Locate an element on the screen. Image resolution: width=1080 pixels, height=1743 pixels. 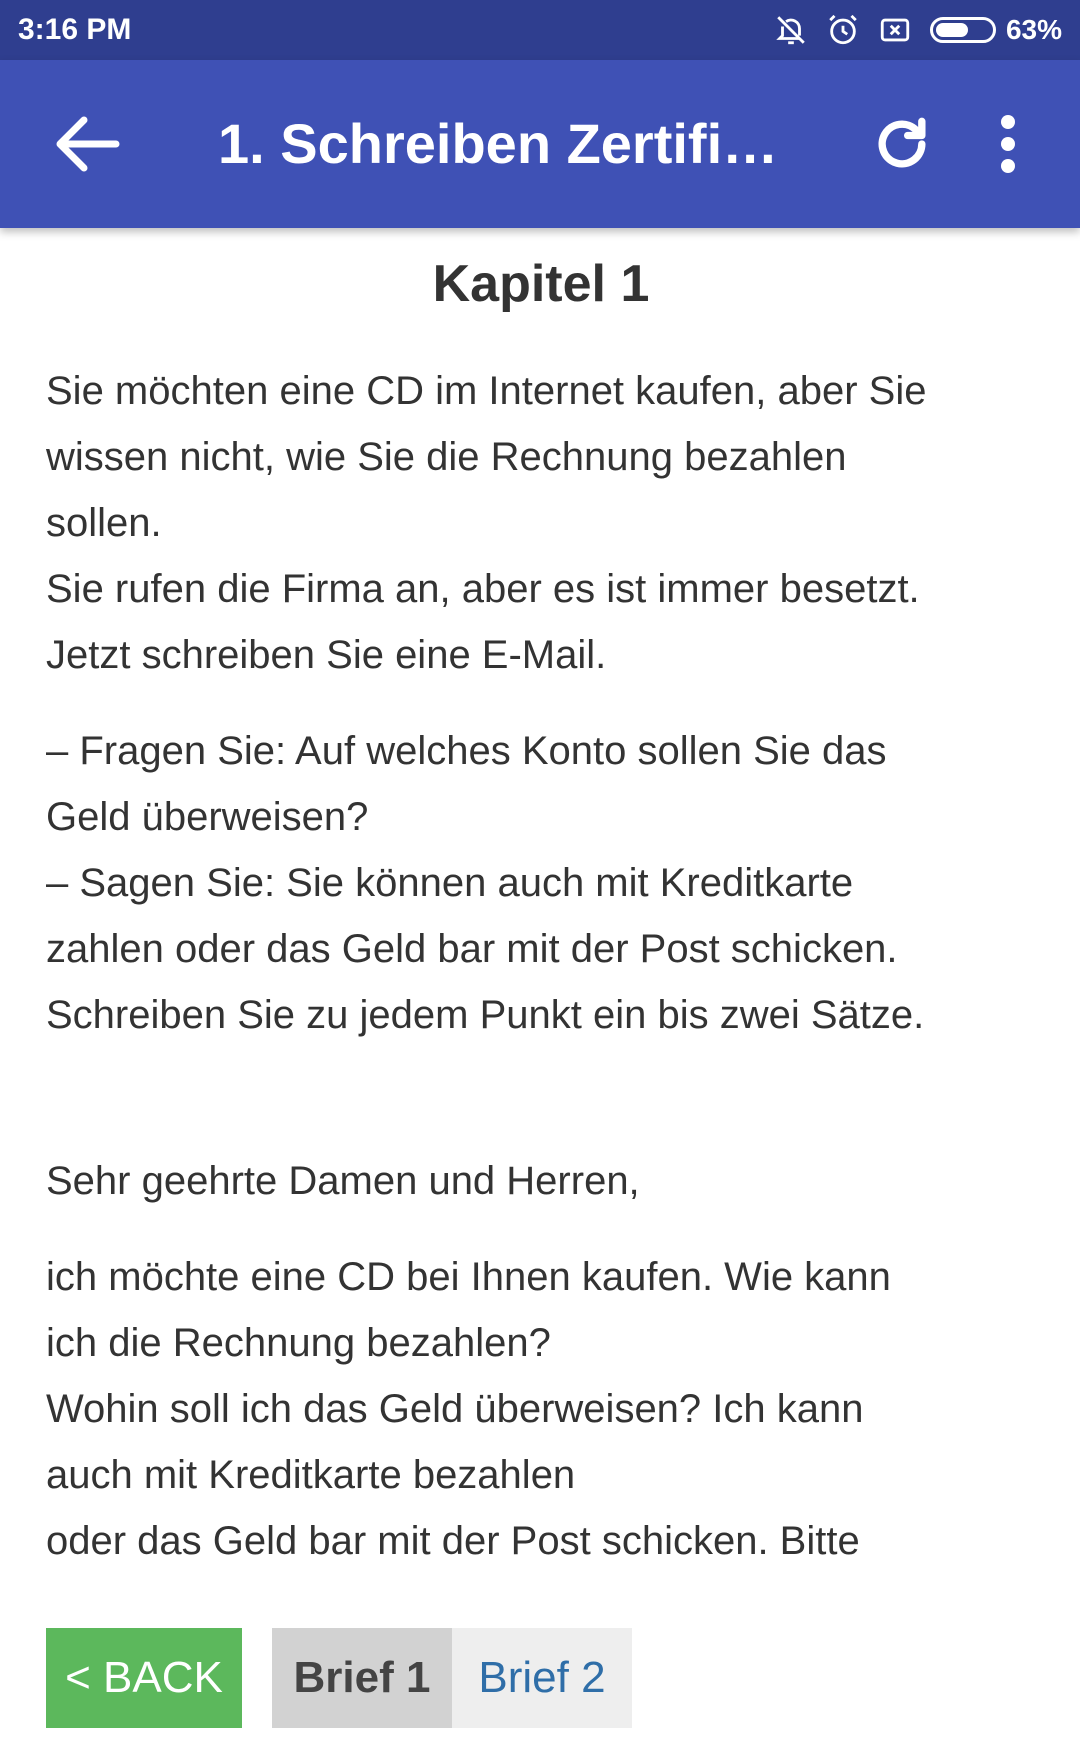
battery-indicator: 63% is located at coordinates (995, 30).